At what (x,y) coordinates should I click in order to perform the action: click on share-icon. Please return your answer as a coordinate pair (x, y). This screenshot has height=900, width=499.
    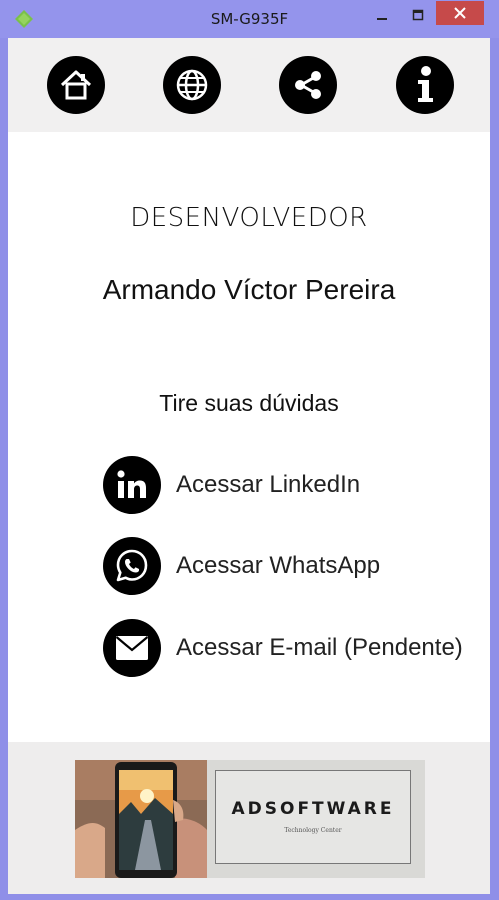
    Looking at the image, I should click on (308, 85).